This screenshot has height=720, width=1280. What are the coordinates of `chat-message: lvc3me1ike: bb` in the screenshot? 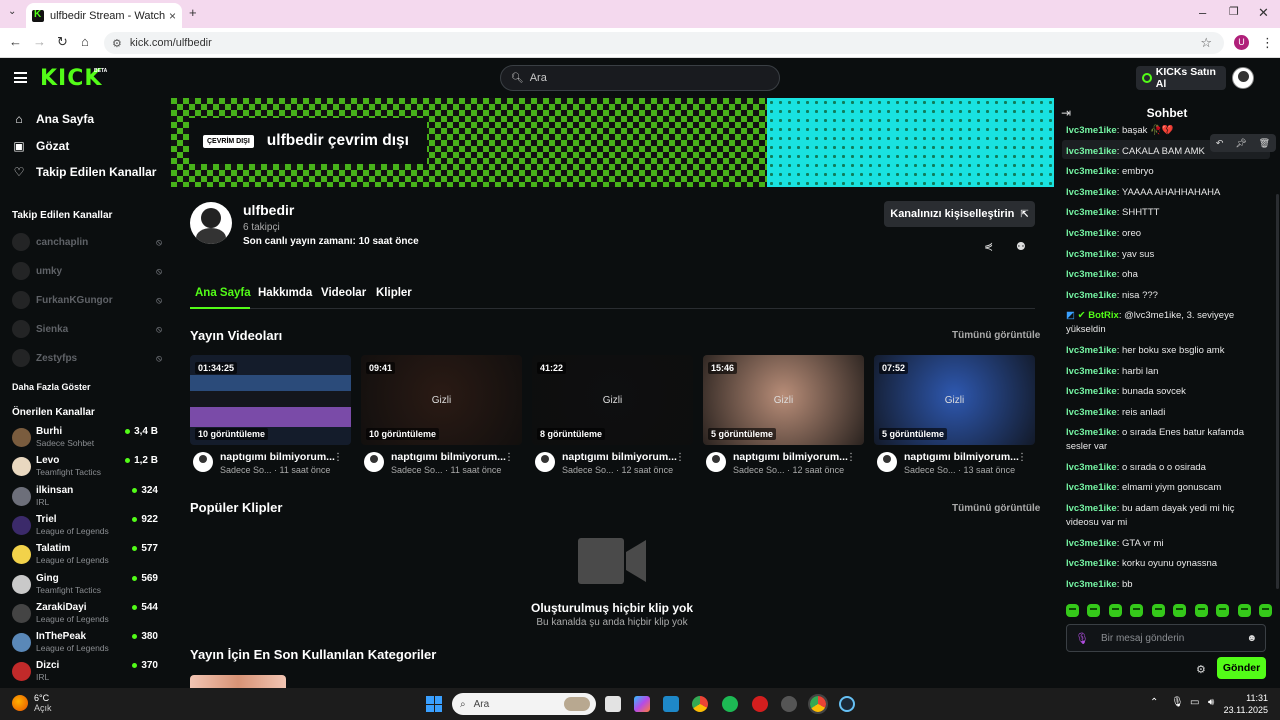 It's located at (1166, 585).